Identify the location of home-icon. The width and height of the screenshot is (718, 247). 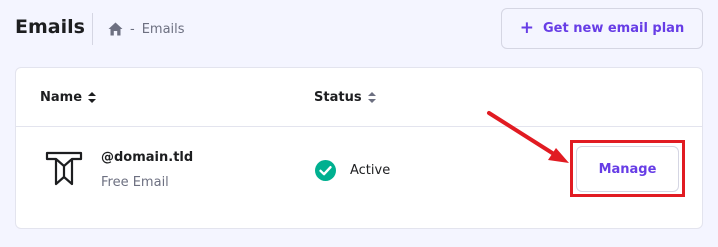
(115, 29).